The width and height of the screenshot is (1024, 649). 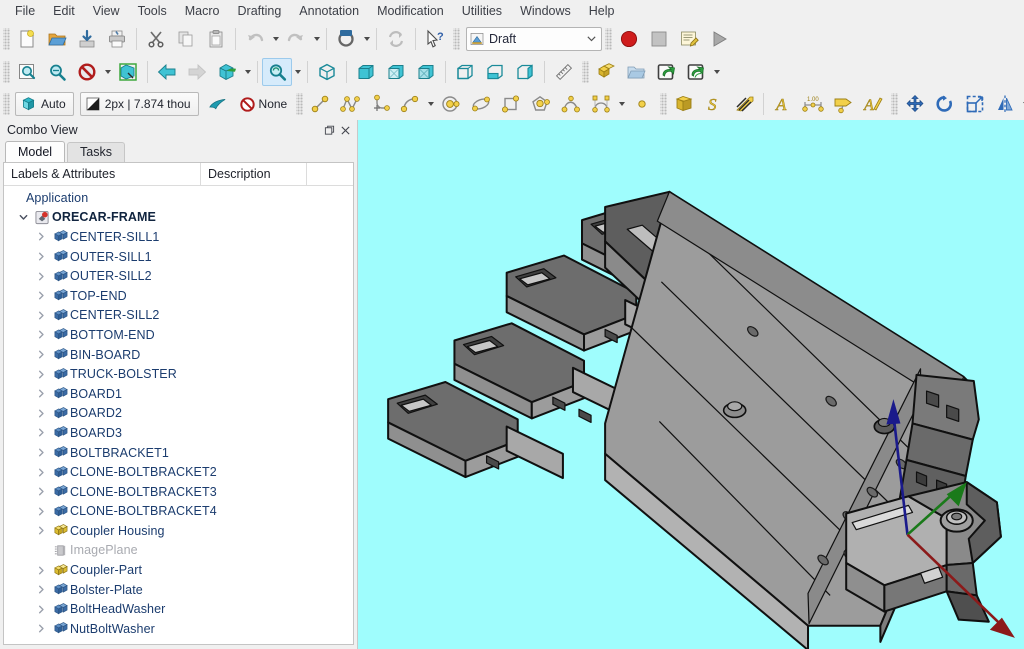 I want to click on left-view-cube-icon, so click(x=525, y=72).